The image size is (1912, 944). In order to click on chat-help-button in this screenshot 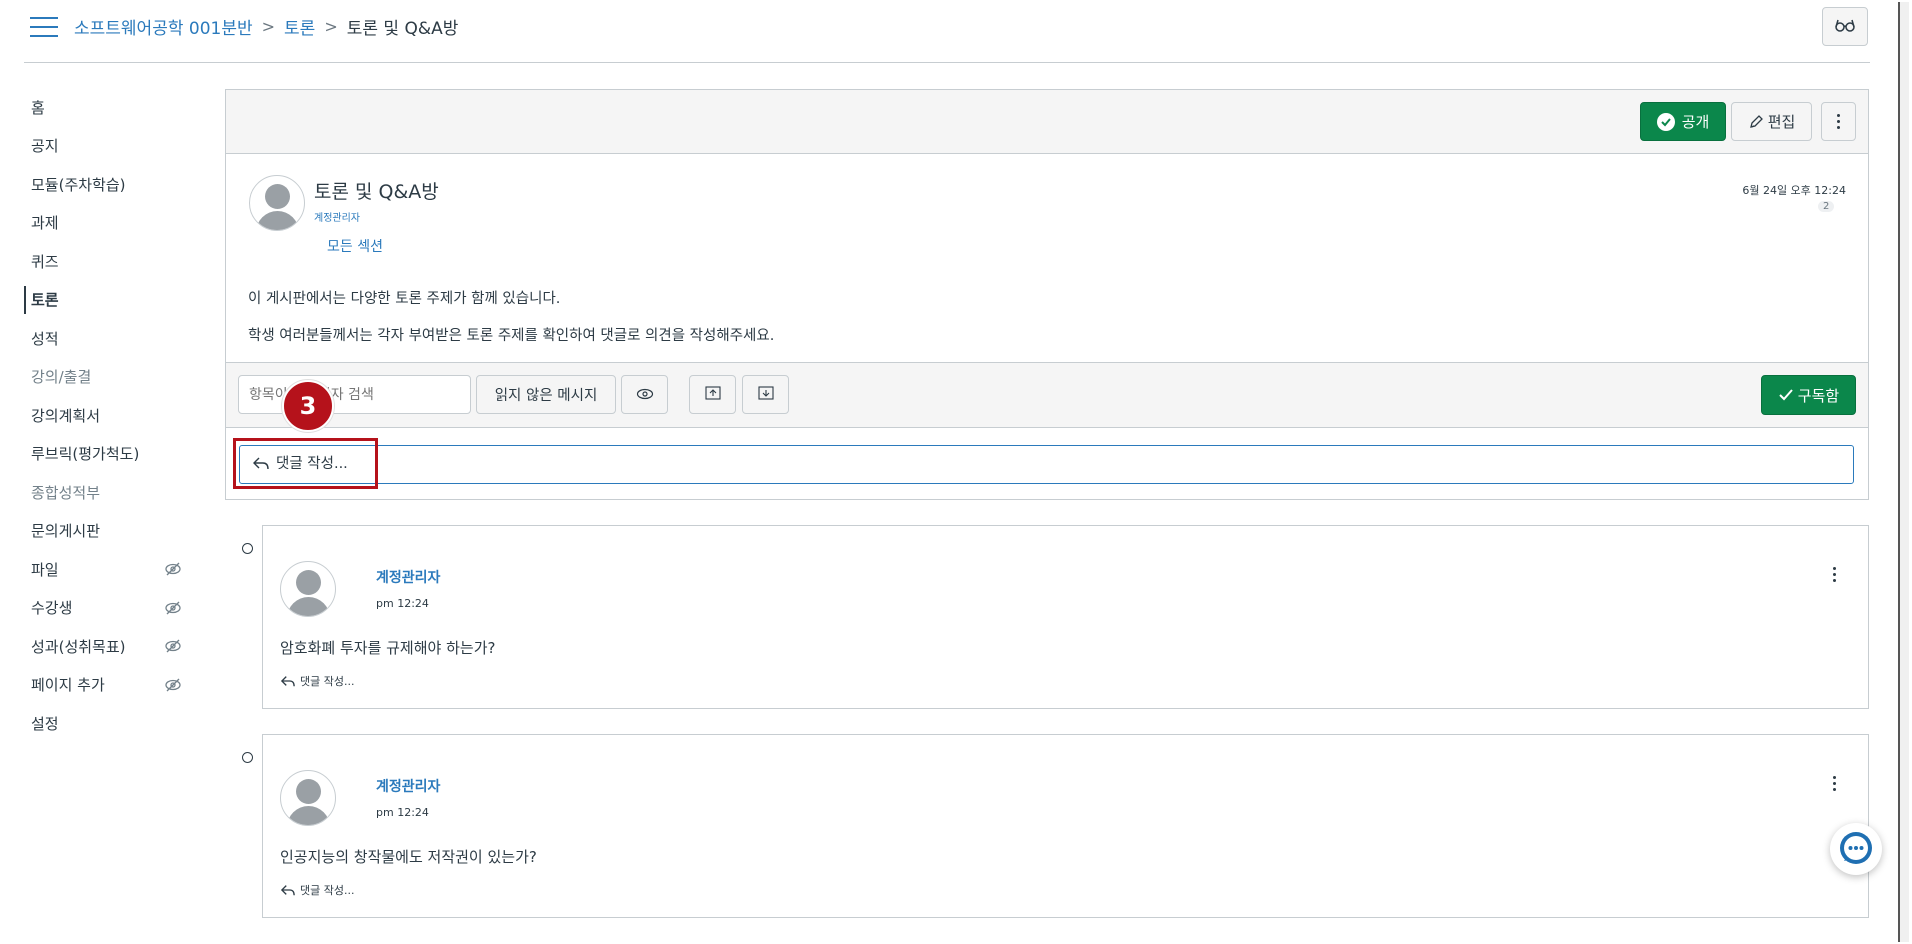, I will do `click(1856, 849)`.